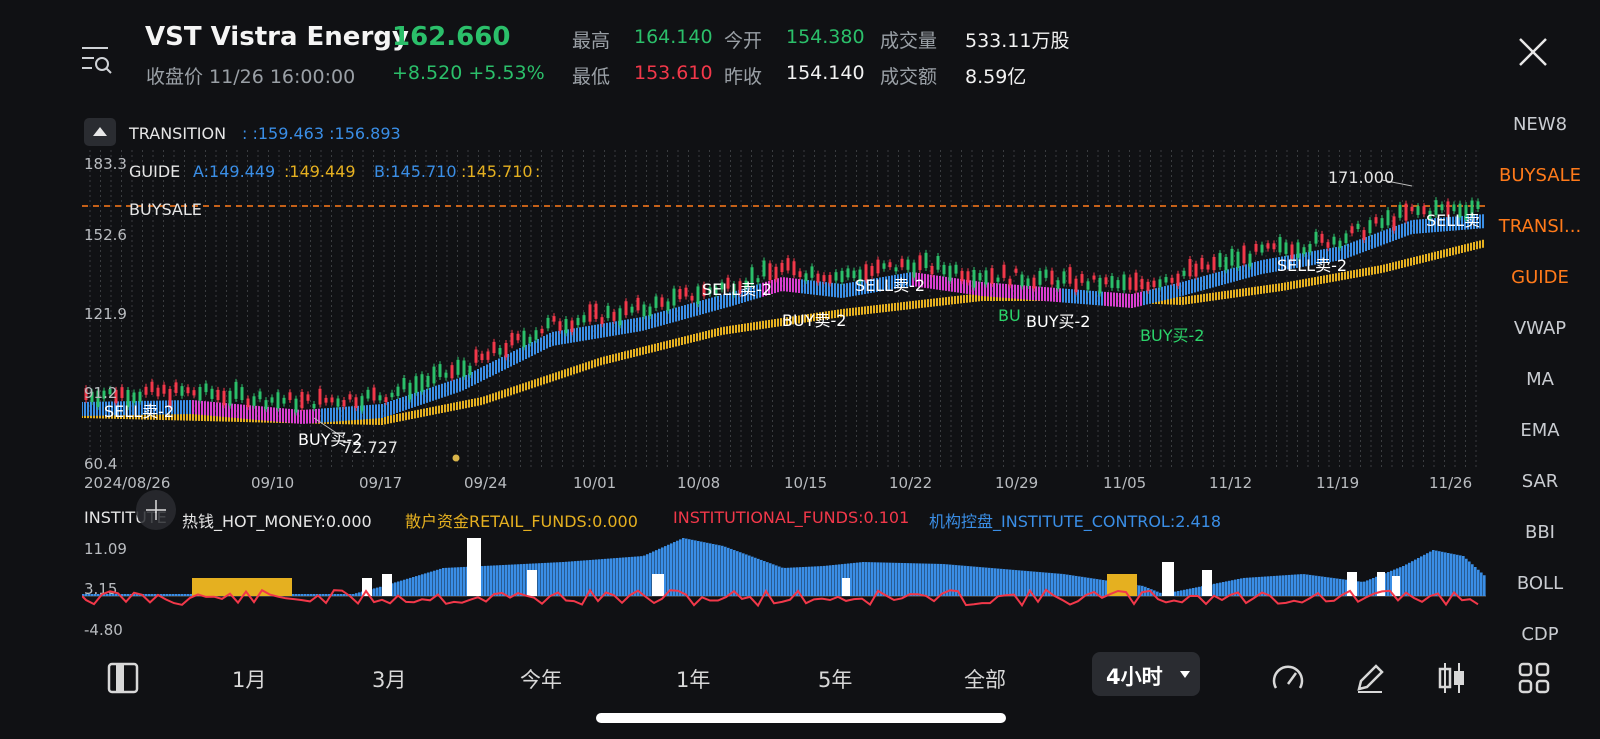 The height and width of the screenshot is (739, 1600). Describe the element at coordinates (242, 587) in the screenshot. I see `retail-funds-block` at that location.